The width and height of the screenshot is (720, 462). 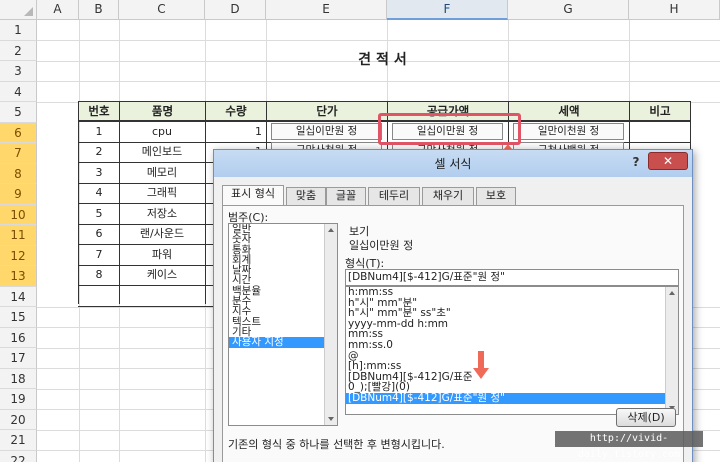 I want to click on highlight-box, so click(x=449, y=129).